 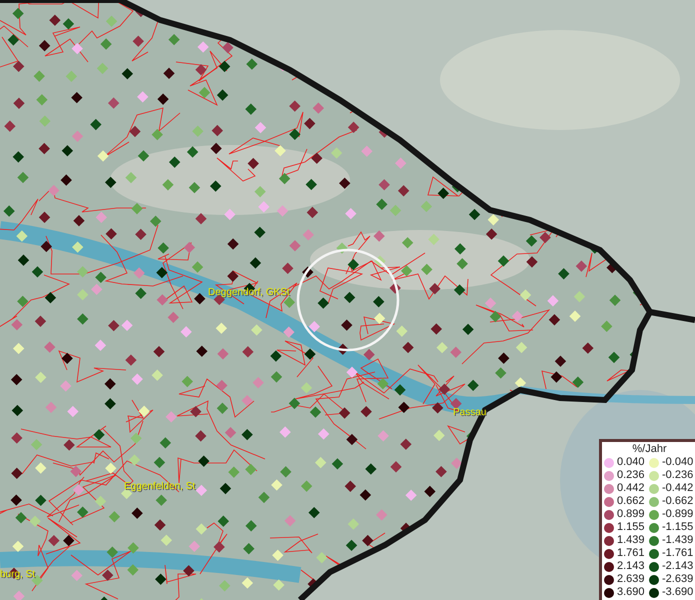 I want to click on legend-value: 0.040, so click(x=631, y=462).